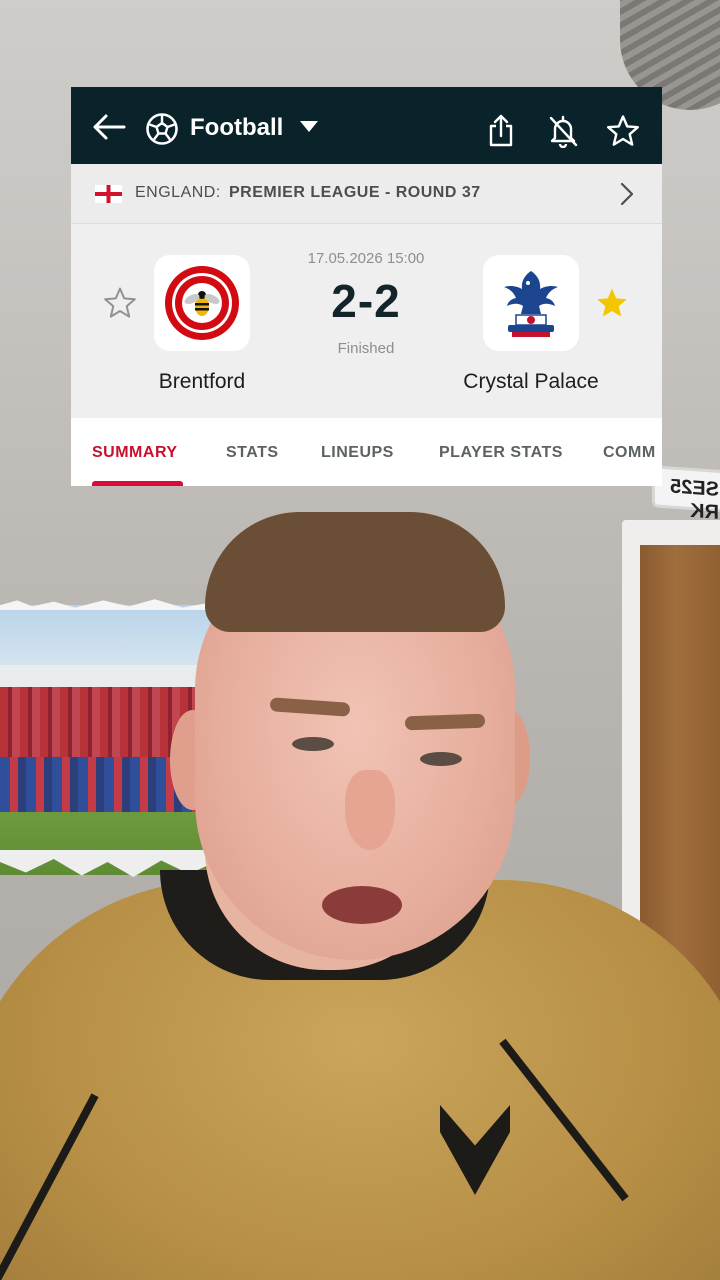 Image resolution: width=720 pixels, height=1280 pixels. I want to click on eyebrow, so click(445, 722).